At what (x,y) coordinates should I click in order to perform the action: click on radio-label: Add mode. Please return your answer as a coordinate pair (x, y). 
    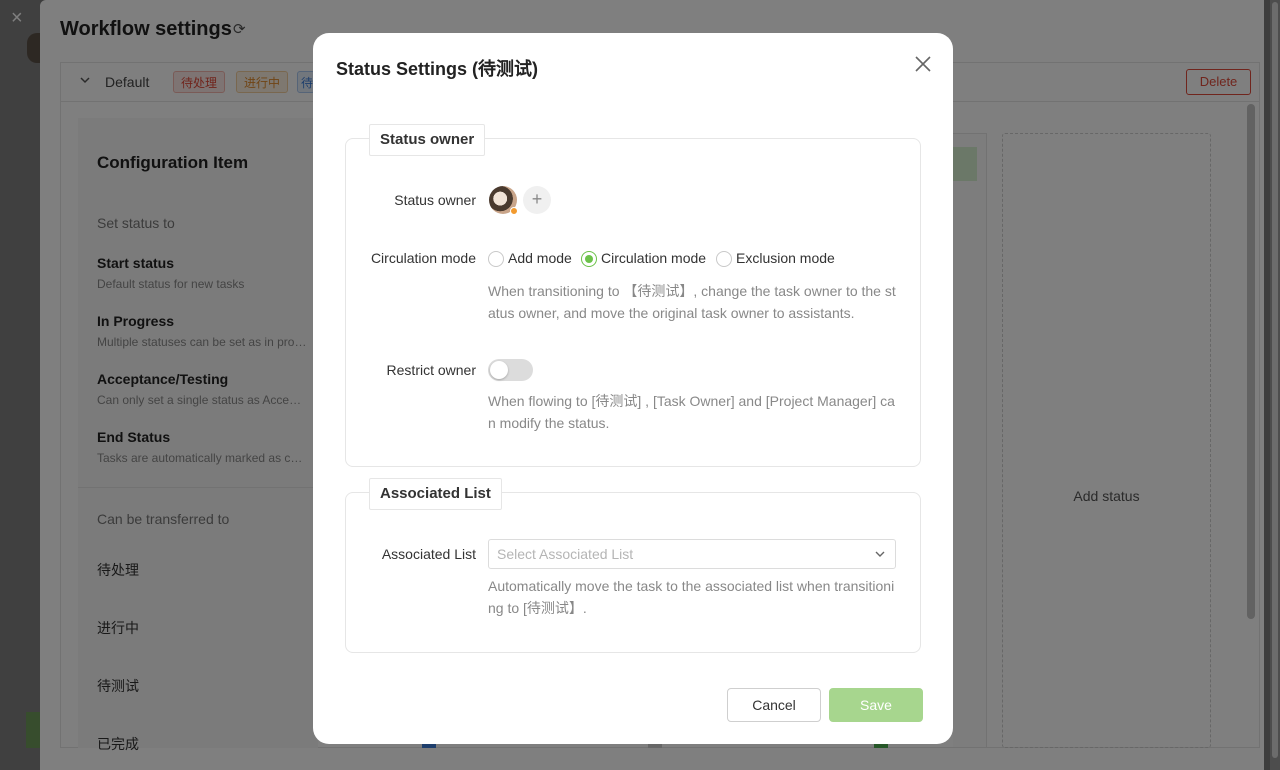
    Looking at the image, I should click on (540, 258).